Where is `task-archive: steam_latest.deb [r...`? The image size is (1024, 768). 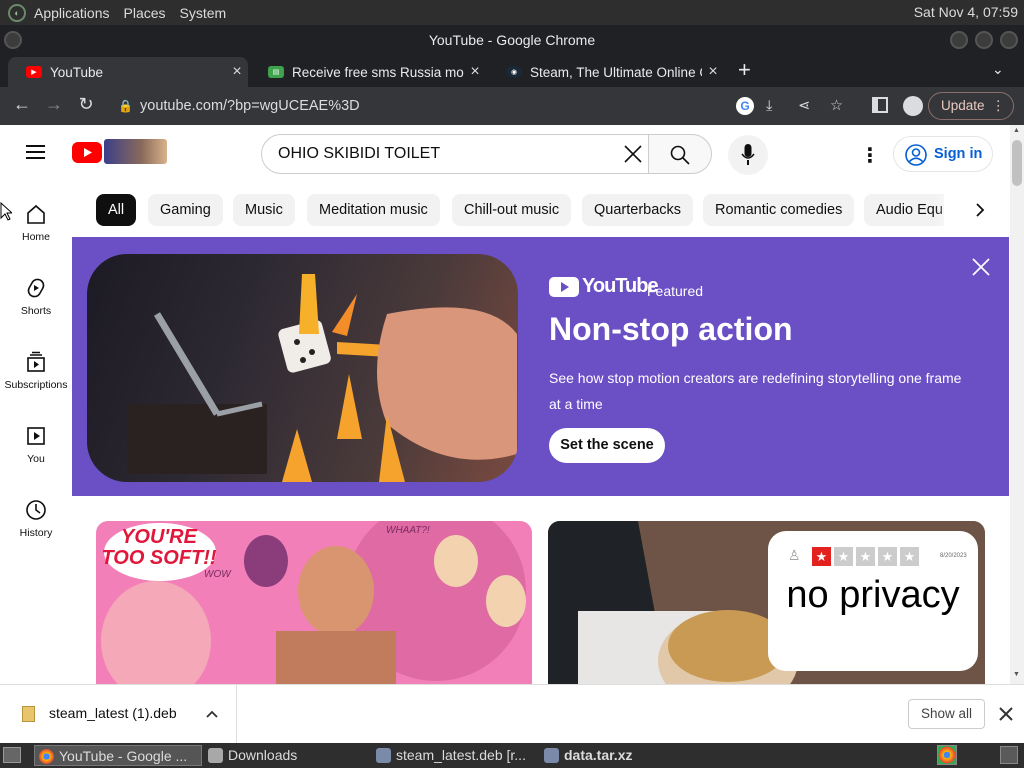
task-archive: steam_latest.deb [r... is located at coordinates (456, 755).